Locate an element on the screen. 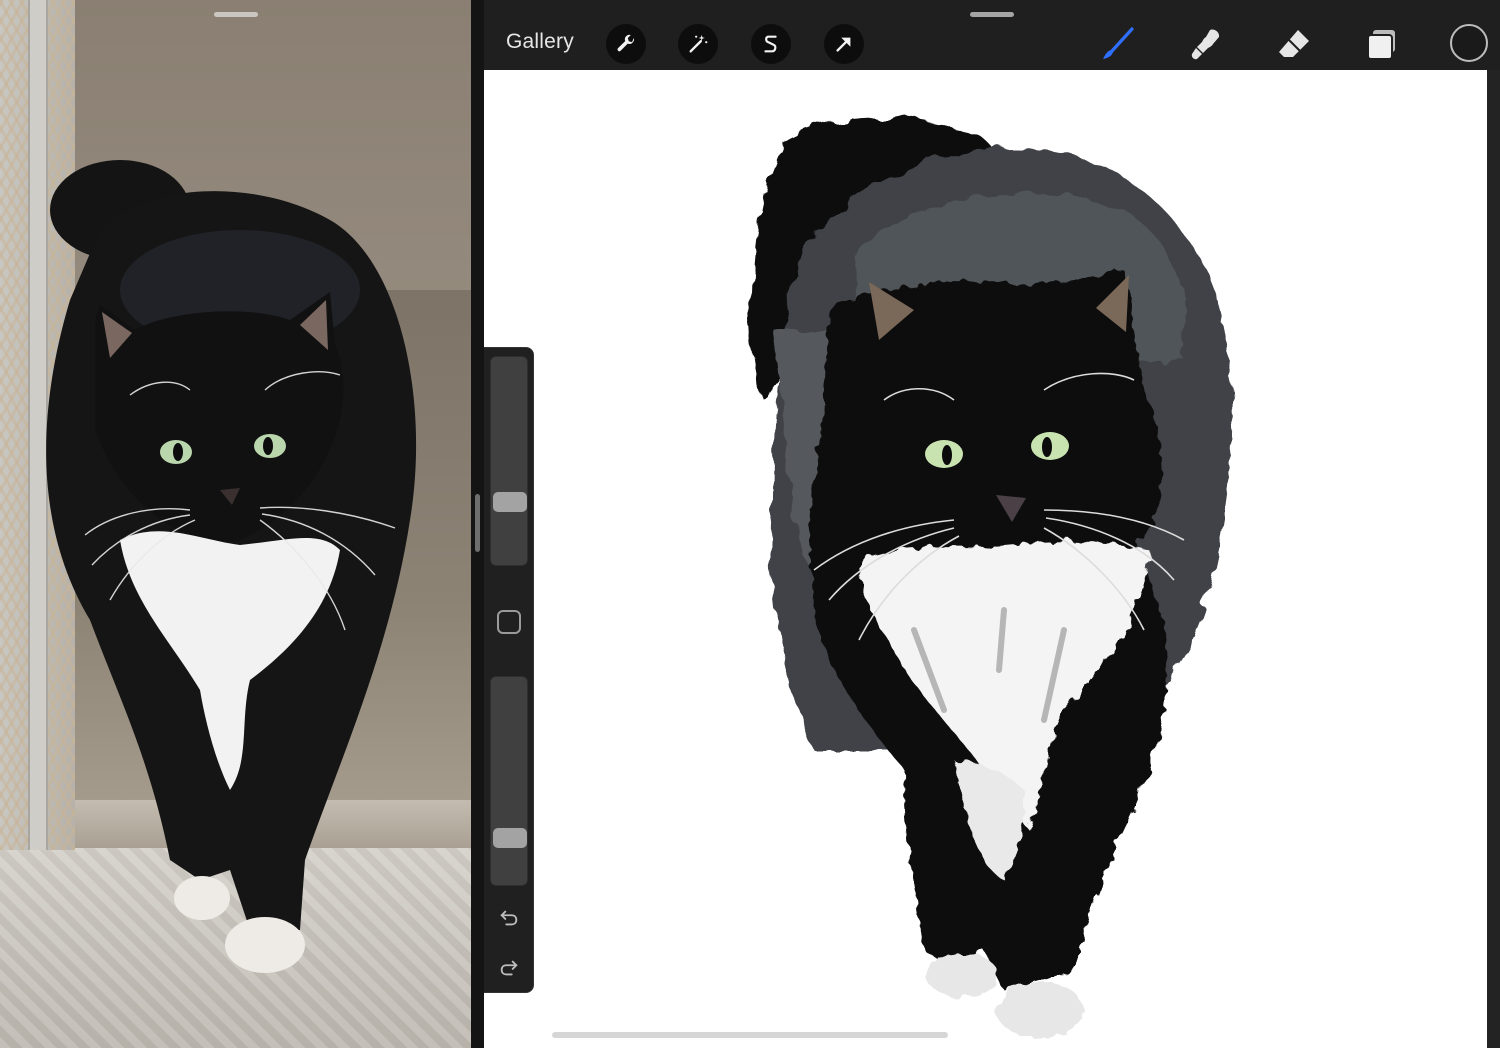  modify-button is located at coordinates (509, 622).